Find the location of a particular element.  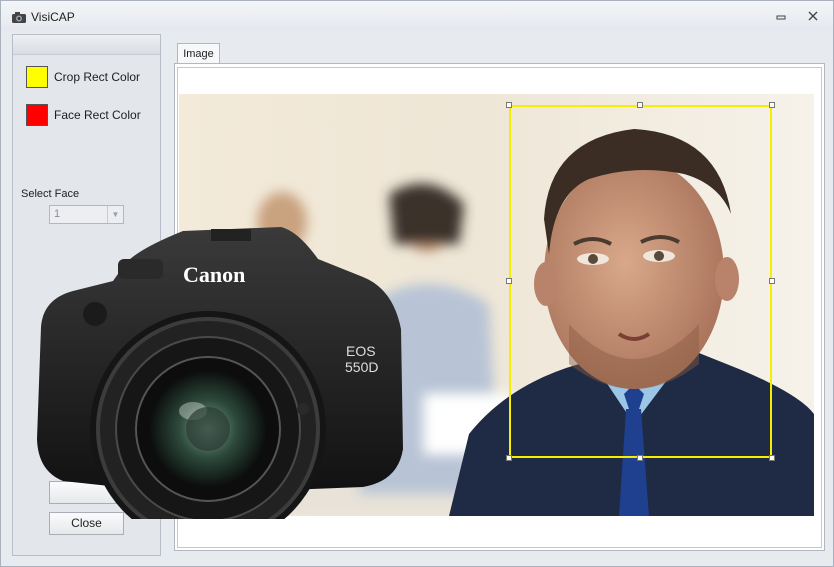

panel-header is located at coordinates (86, 45).